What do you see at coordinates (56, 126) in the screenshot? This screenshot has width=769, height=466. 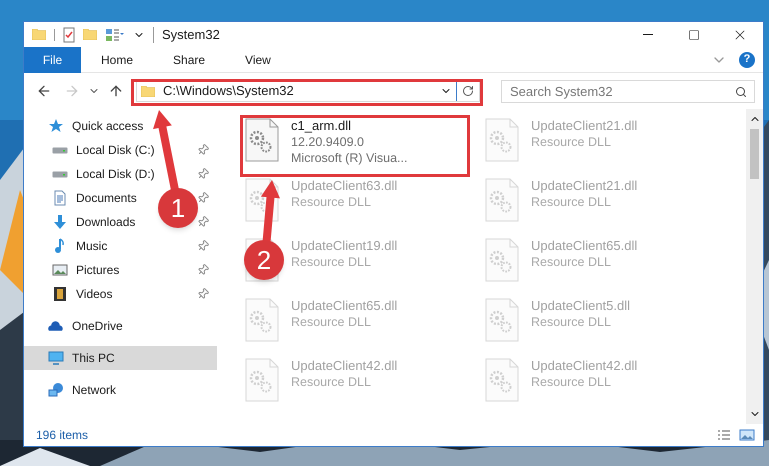 I see `star-icon` at bounding box center [56, 126].